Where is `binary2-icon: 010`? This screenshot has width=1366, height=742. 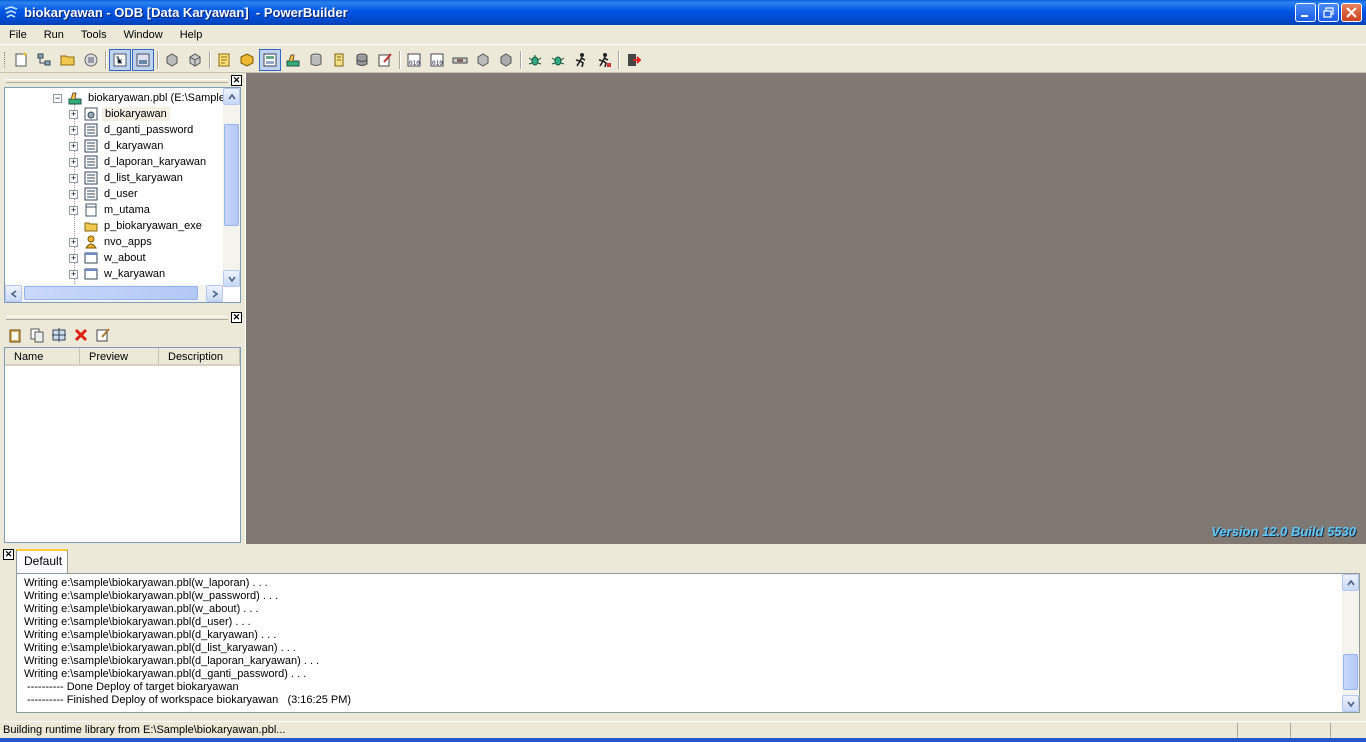 binary2-icon: 010 is located at coordinates (437, 60).